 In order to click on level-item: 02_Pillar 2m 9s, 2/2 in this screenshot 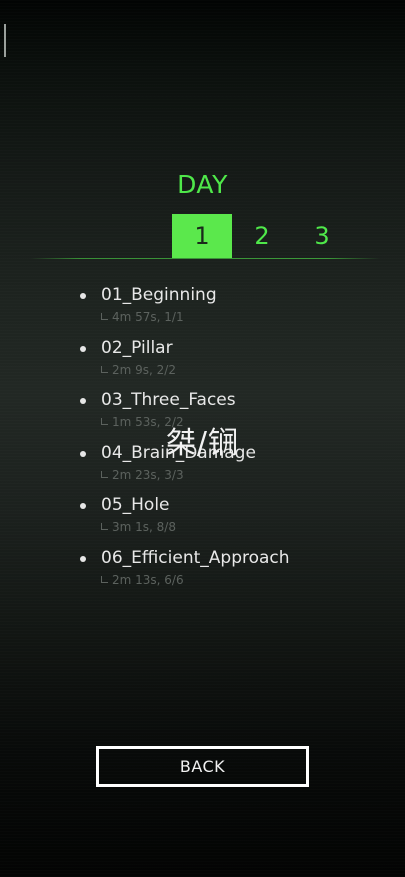, I will do `click(228, 364)`.